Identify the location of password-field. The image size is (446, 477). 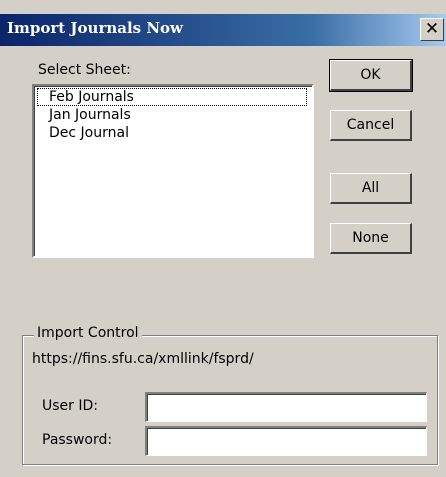
(286, 441).